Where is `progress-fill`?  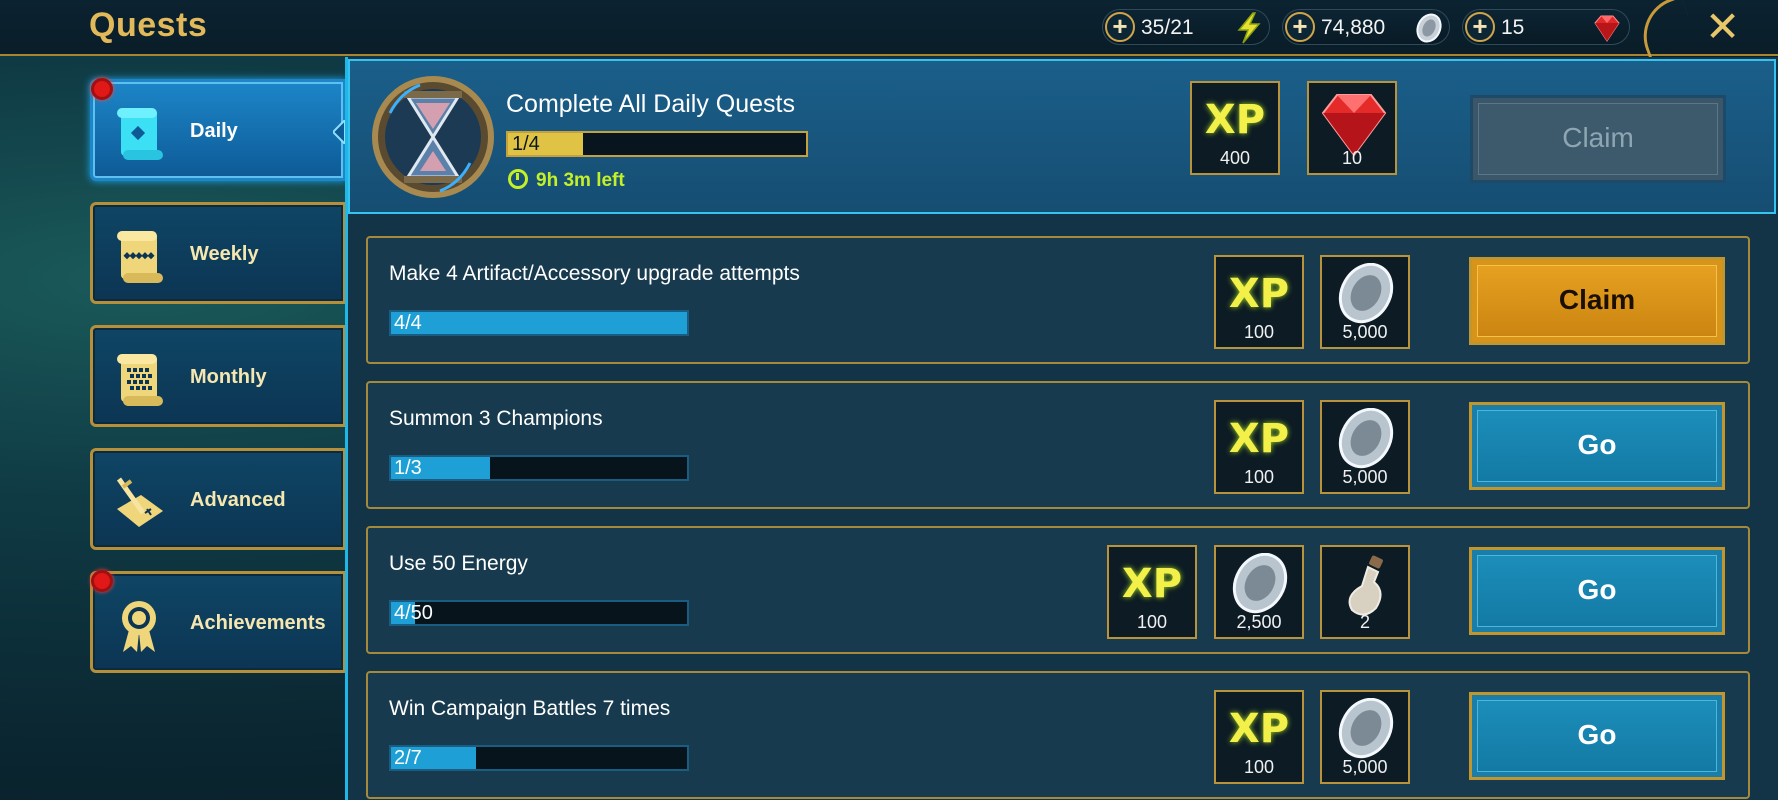 progress-fill is located at coordinates (539, 323).